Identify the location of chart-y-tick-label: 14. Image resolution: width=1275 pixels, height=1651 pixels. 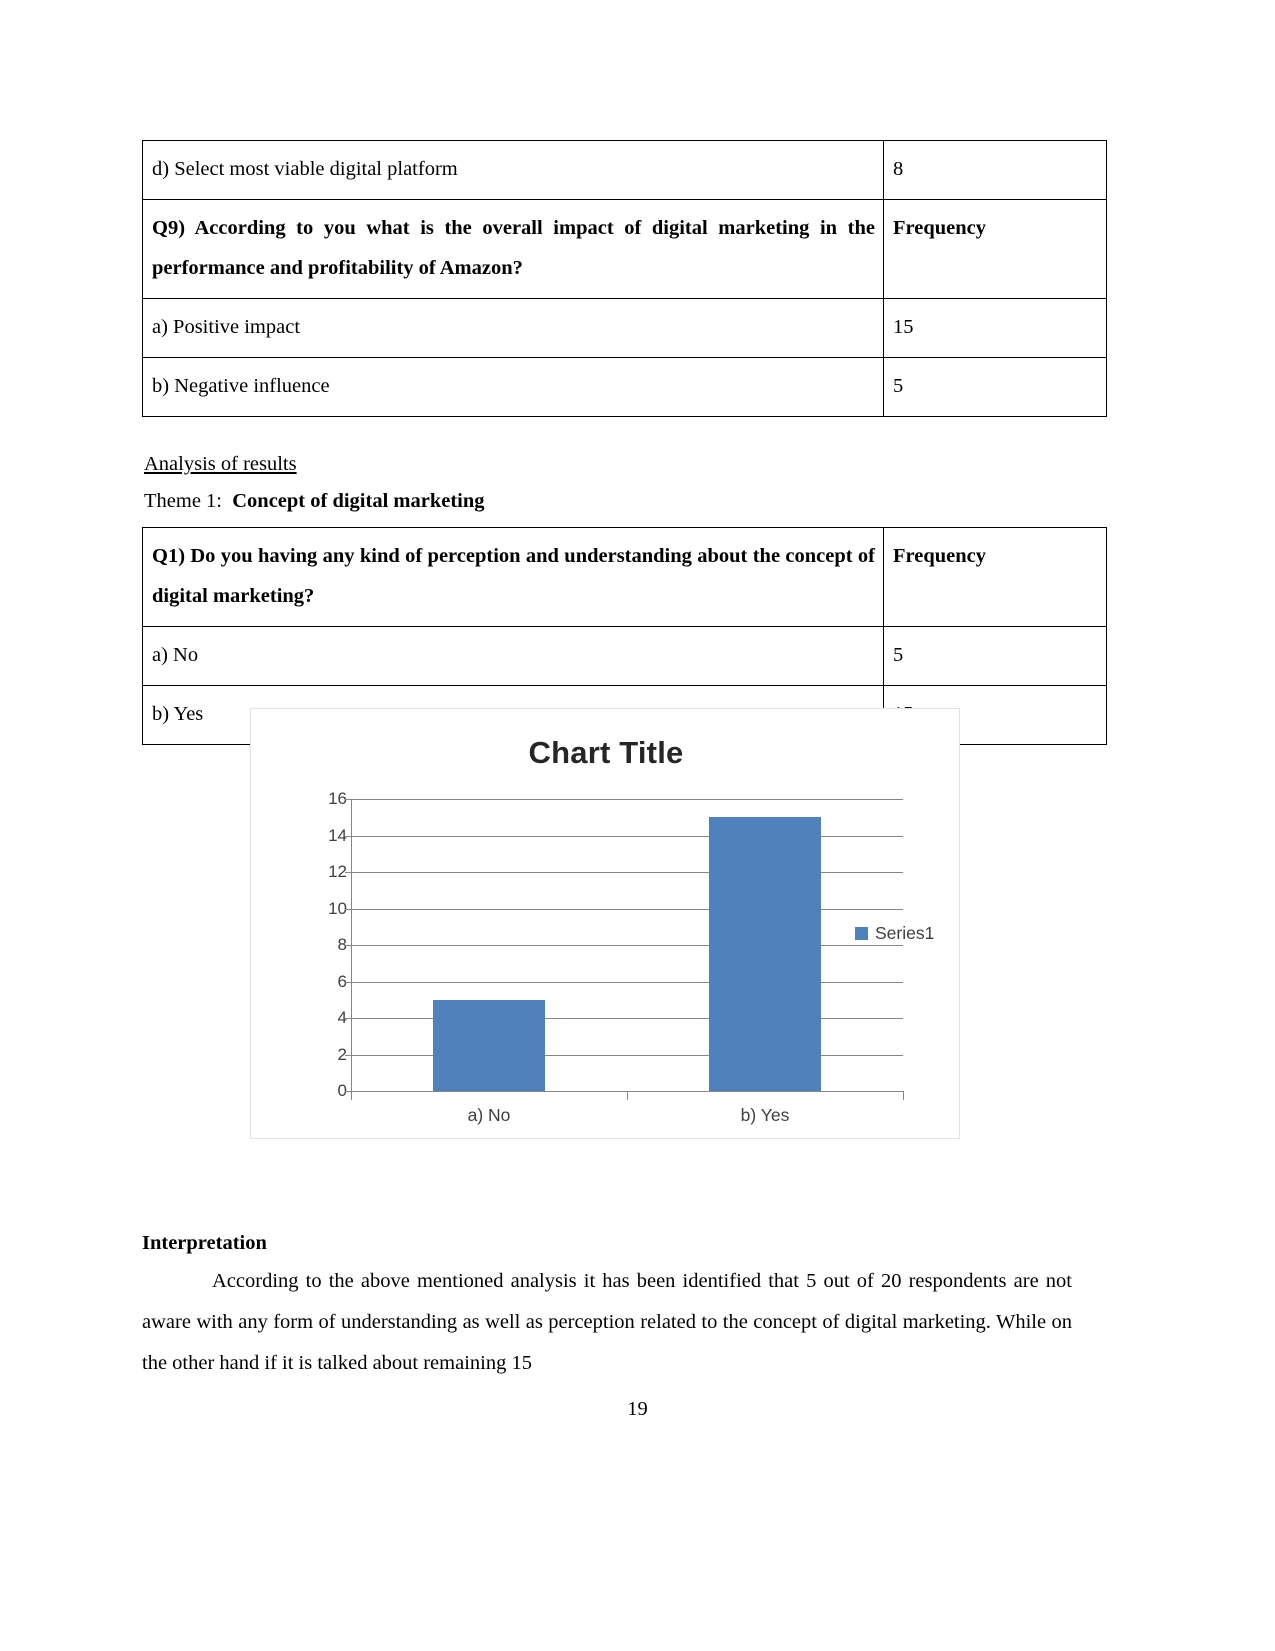
(337, 835).